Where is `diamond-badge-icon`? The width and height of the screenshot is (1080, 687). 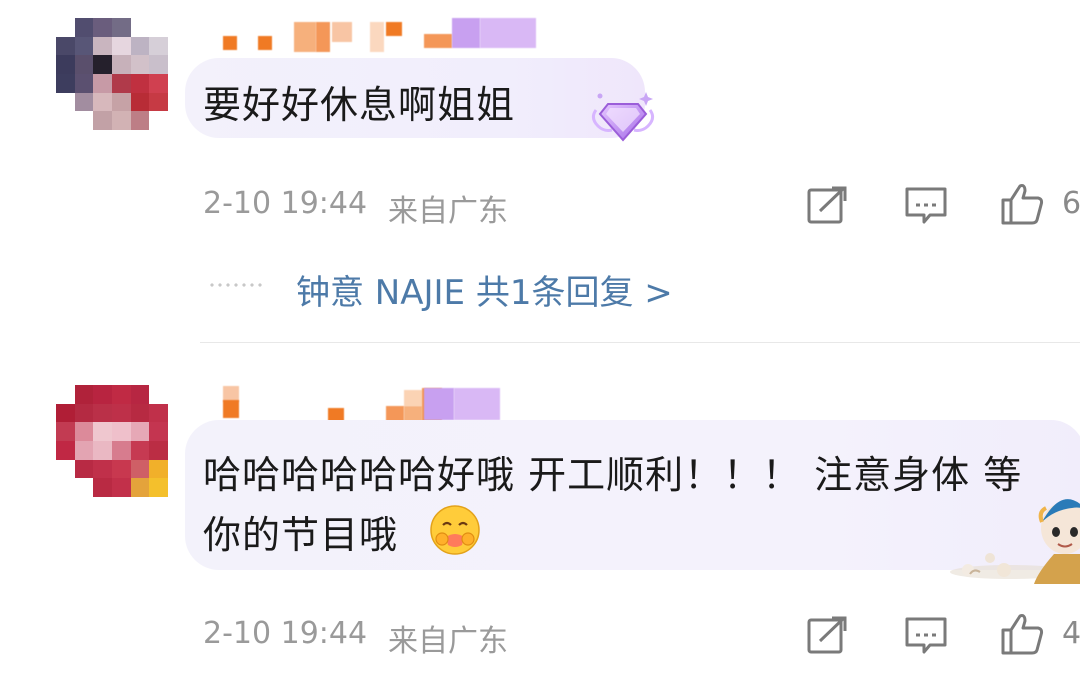 diamond-badge-icon is located at coordinates (623, 117).